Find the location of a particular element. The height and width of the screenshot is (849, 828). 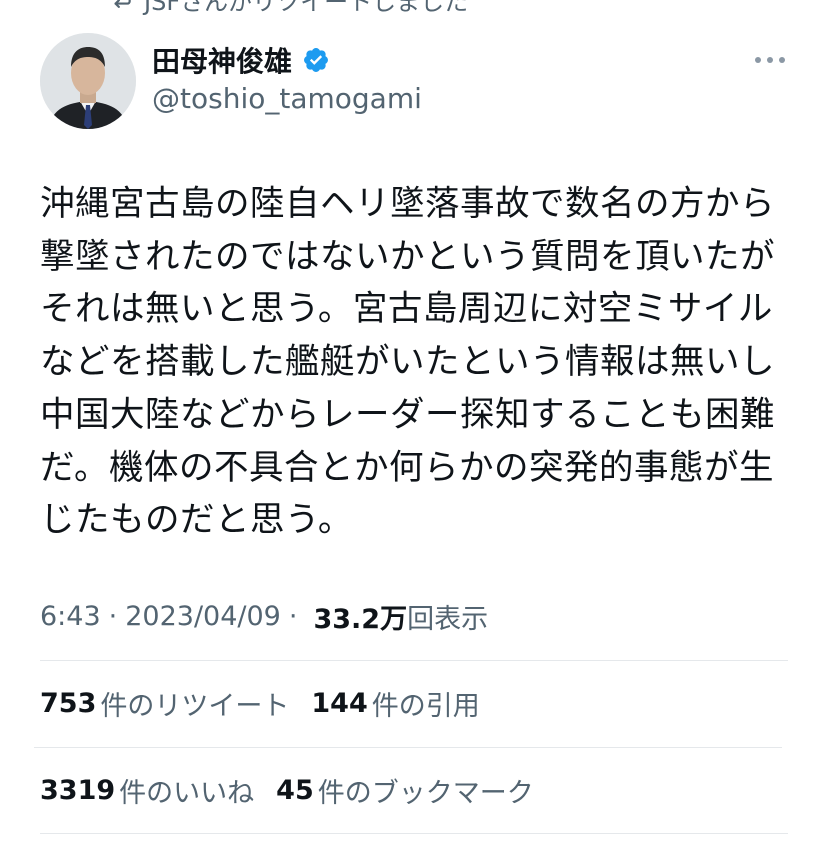

bookmarks-count: 45 is located at coordinates (295, 790).